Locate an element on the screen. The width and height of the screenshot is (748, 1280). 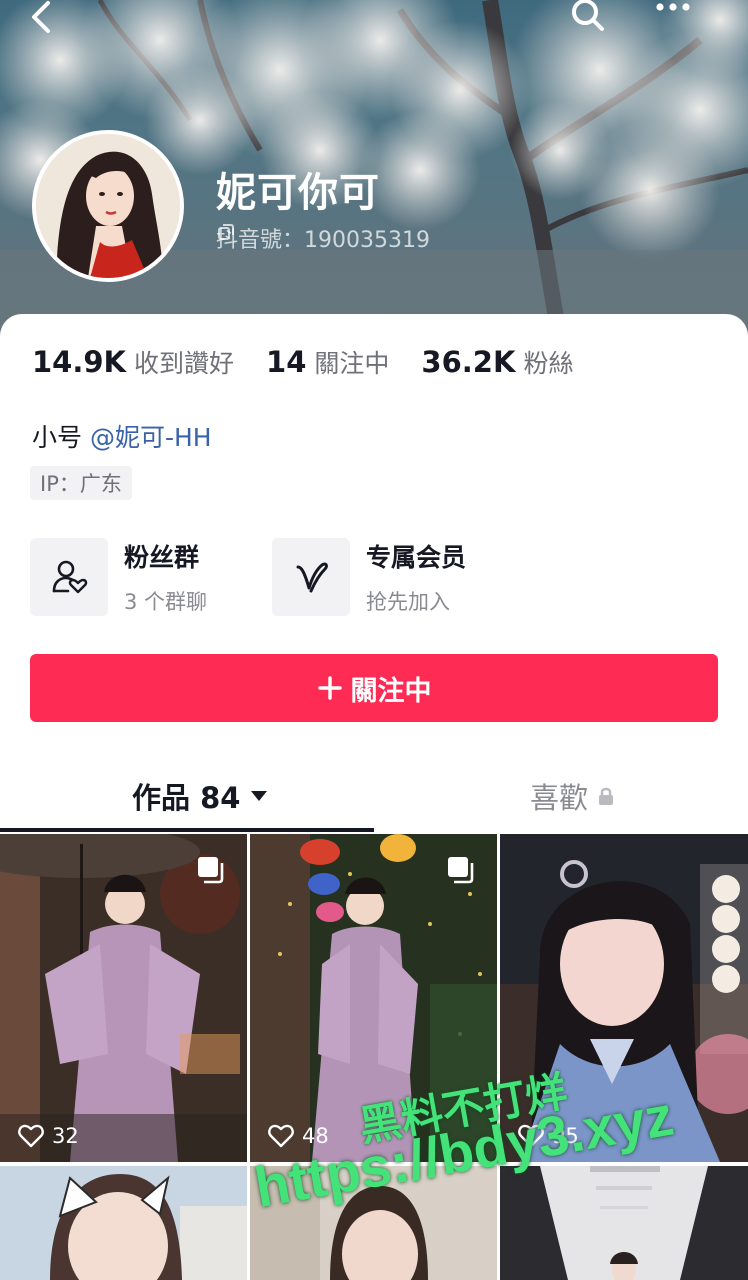
more-button is located at coordinates (688, 20).